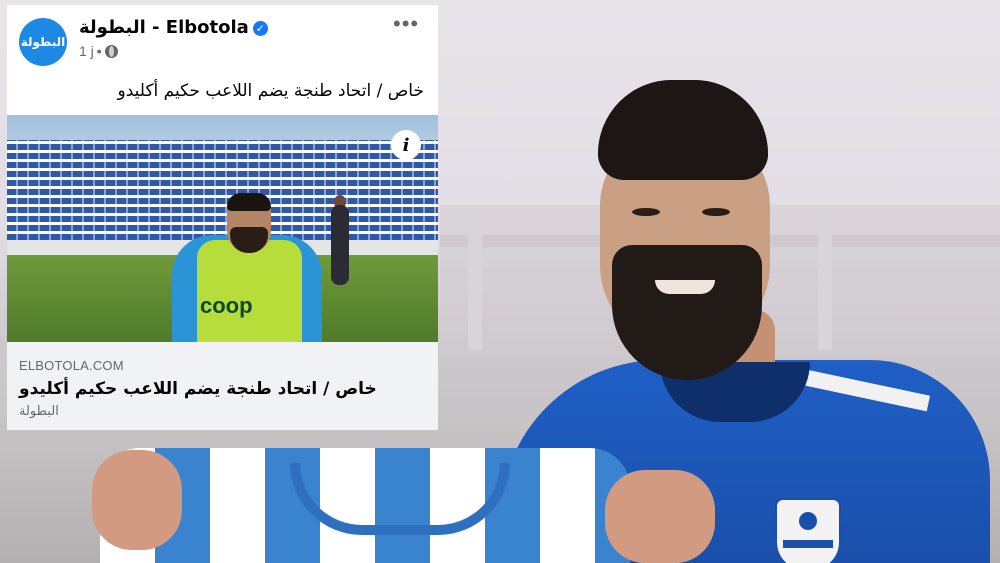 The width and height of the screenshot is (1000, 563). Describe the element at coordinates (406, 24) in the screenshot. I see `more-options-icon: •••` at that location.